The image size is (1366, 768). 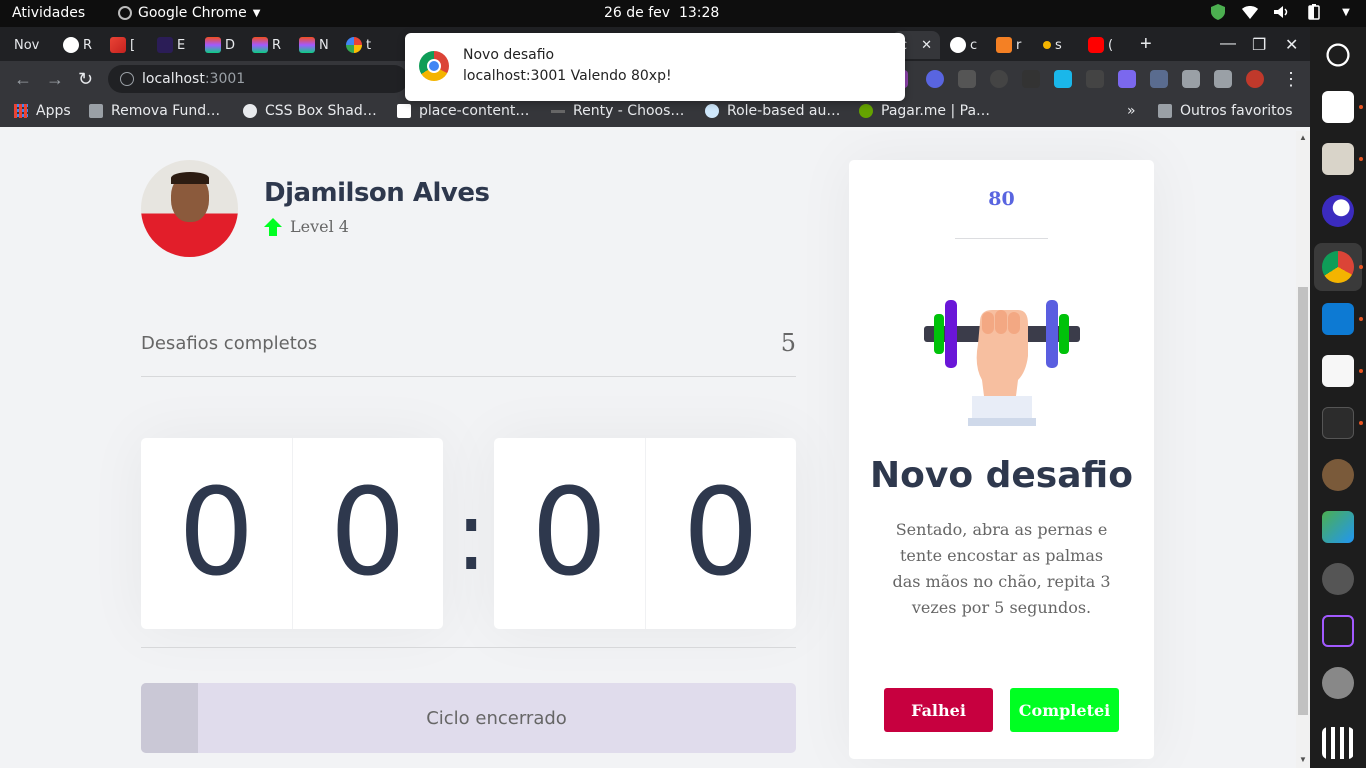 What do you see at coordinates (1058, 45) in the screenshot?
I see `tab-label: s` at bounding box center [1058, 45].